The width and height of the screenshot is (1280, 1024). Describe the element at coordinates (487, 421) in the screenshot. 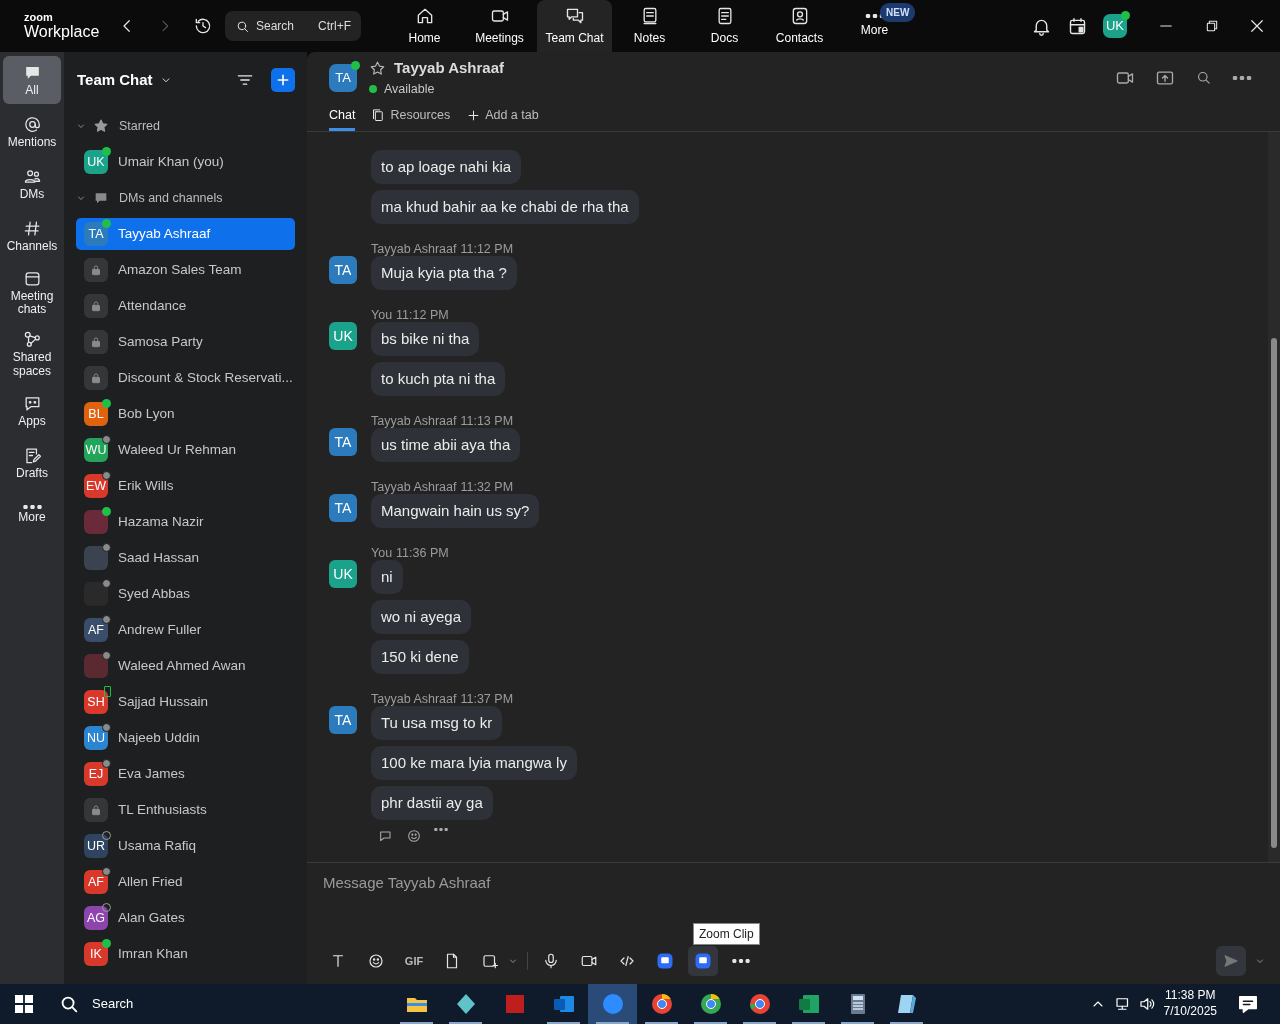

I see `message-time: 11:13 PM` at that location.